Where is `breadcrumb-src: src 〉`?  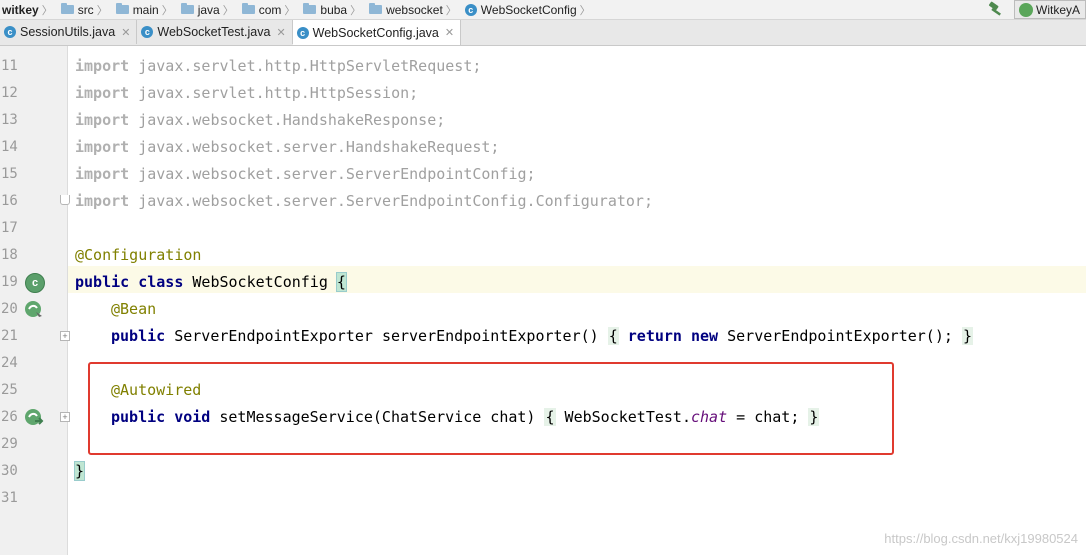 breadcrumb-src: src 〉 is located at coordinates (86, 10).